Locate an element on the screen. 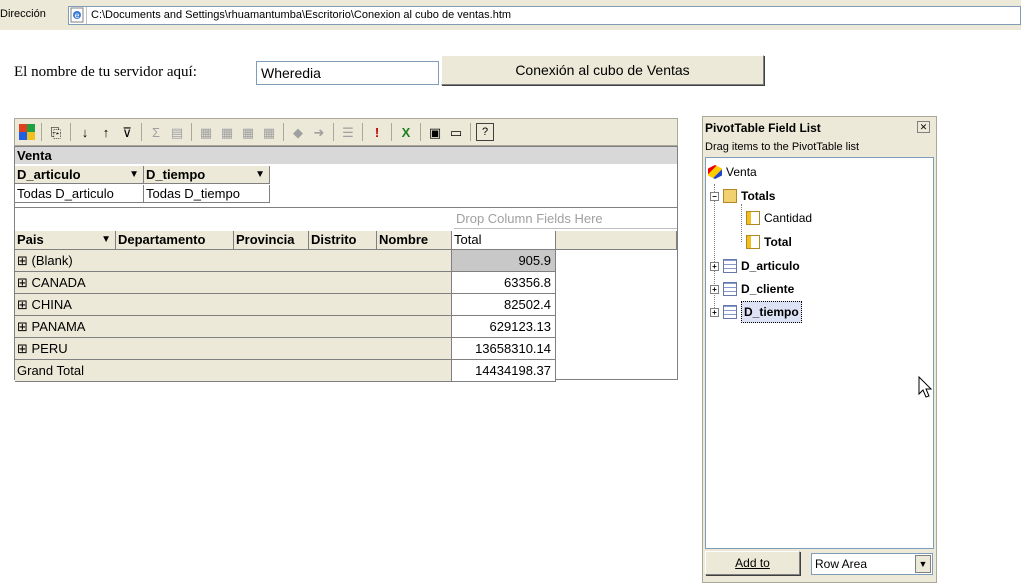 The image size is (1021, 583). row-field-pais: Pais ▼ is located at coordinates (65, 240).